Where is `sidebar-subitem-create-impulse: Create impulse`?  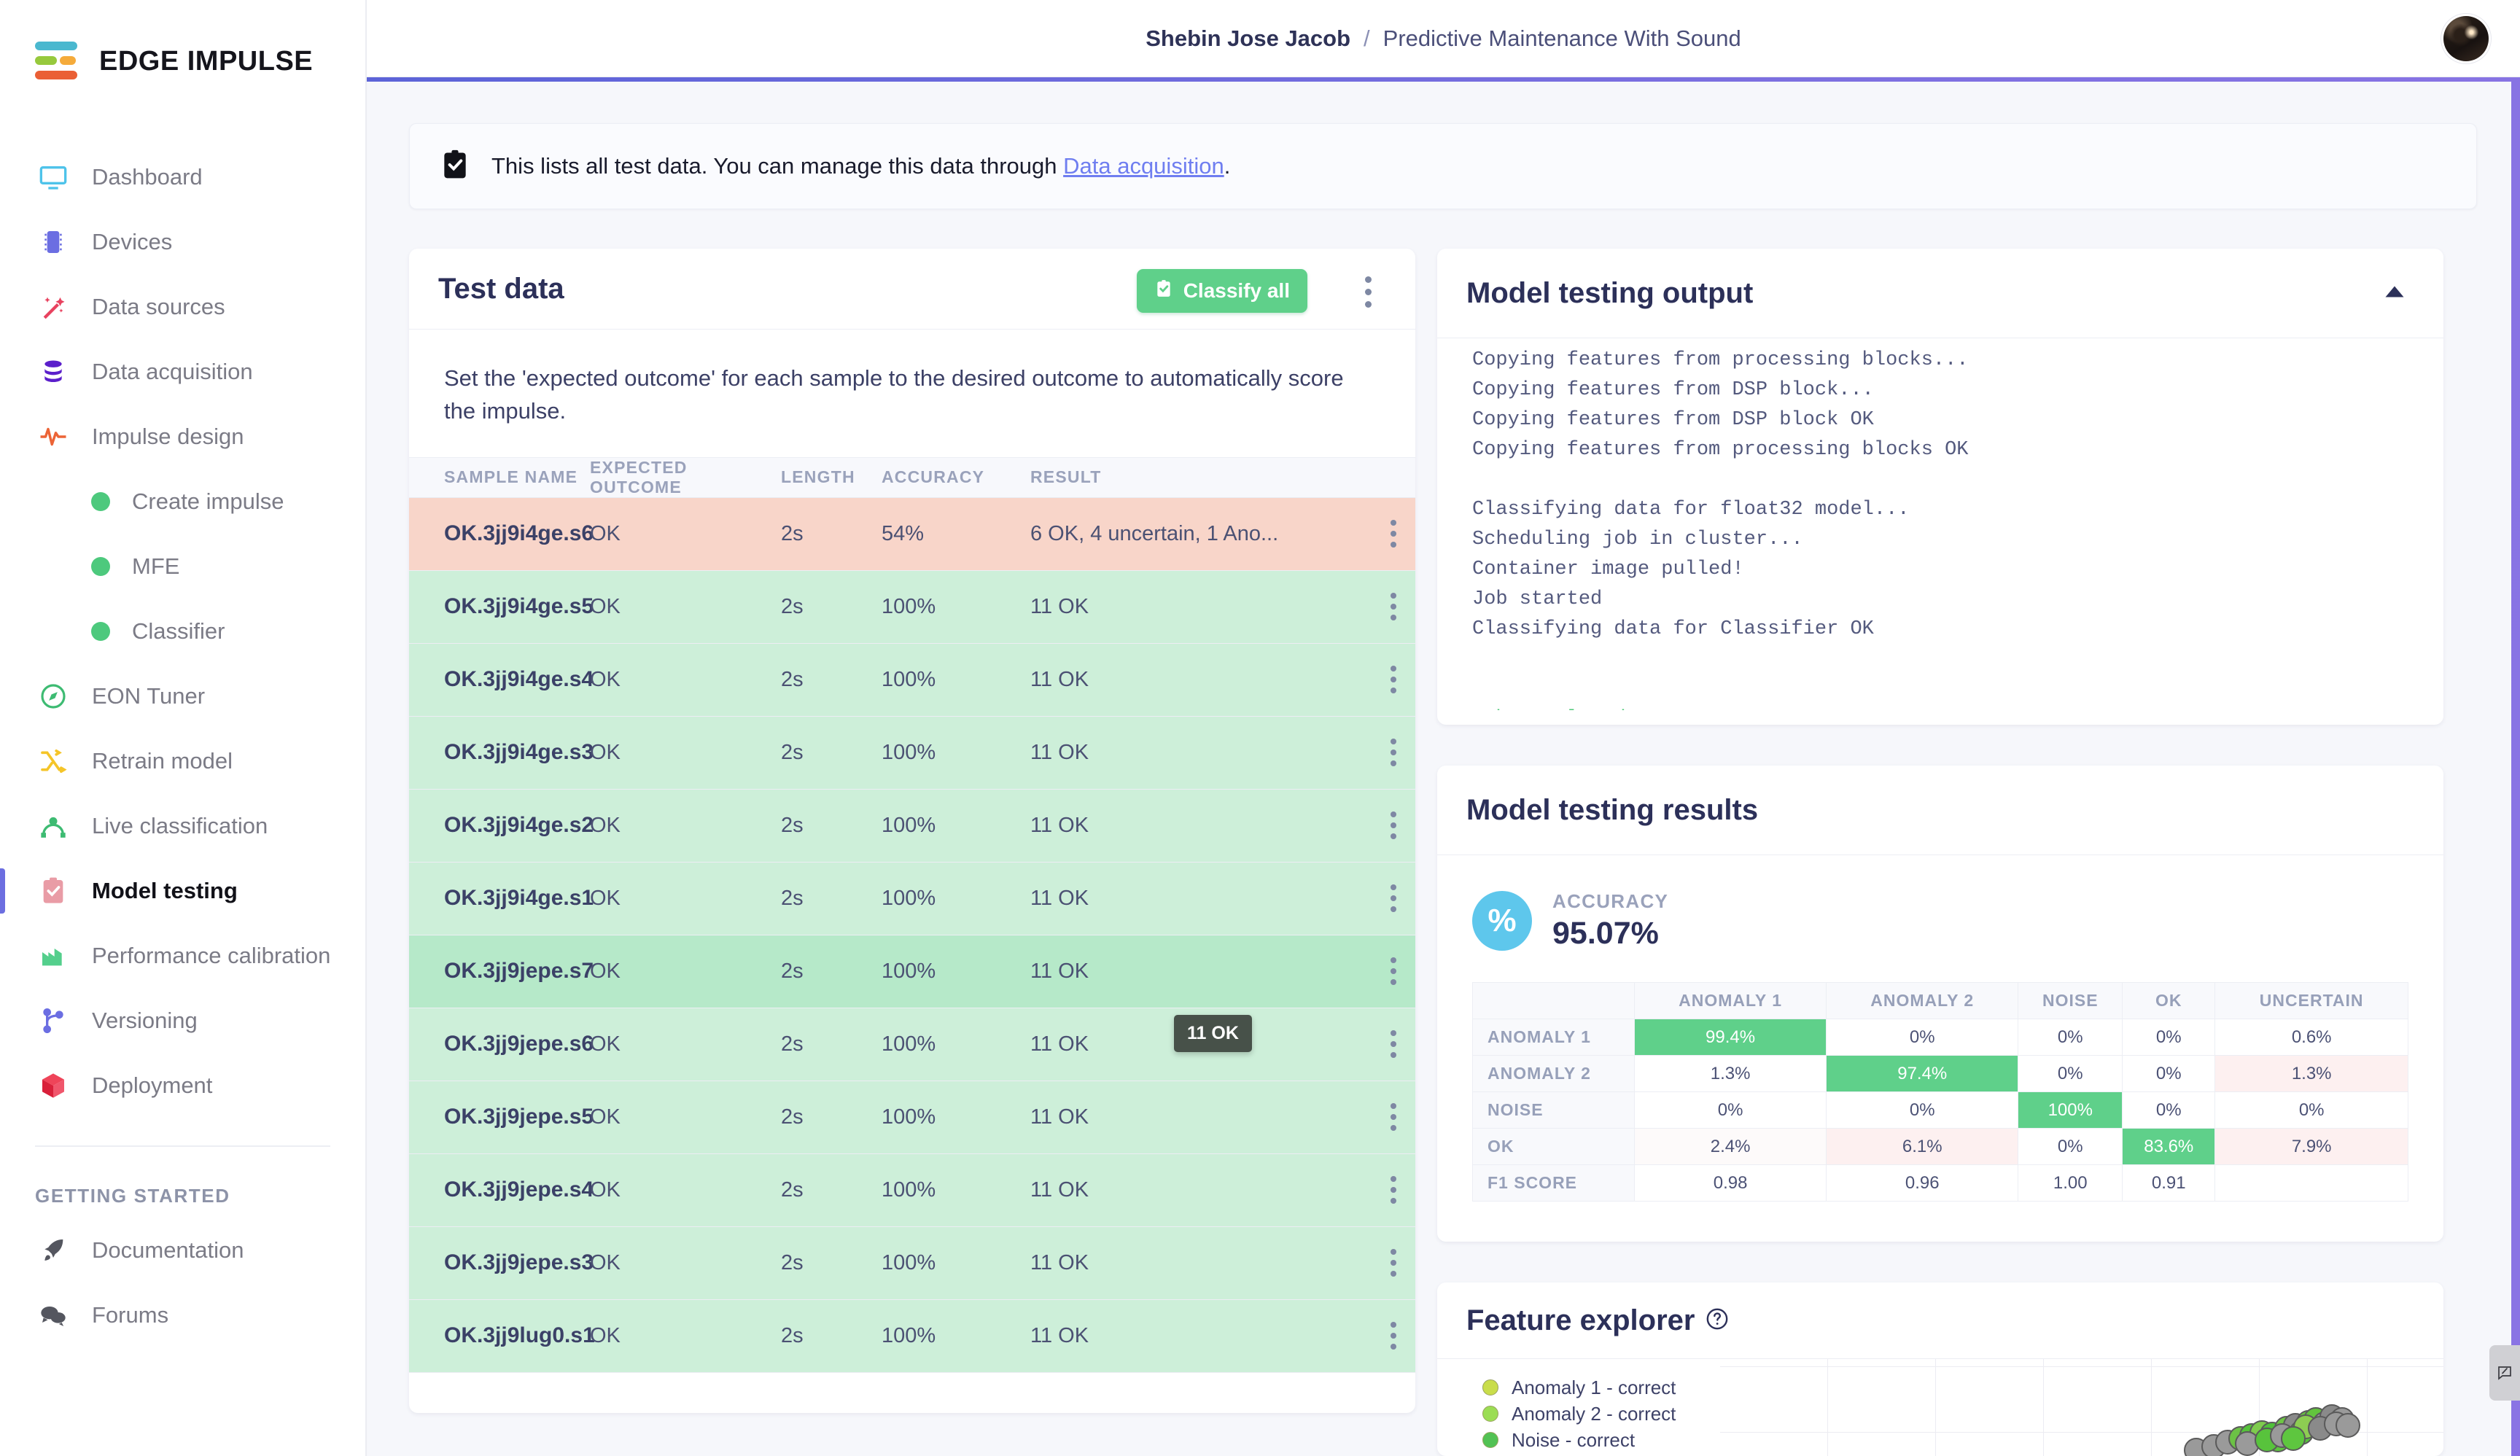 sidebar-subitem-create-impulse: Create impulse is located at coordinates (182, 502).